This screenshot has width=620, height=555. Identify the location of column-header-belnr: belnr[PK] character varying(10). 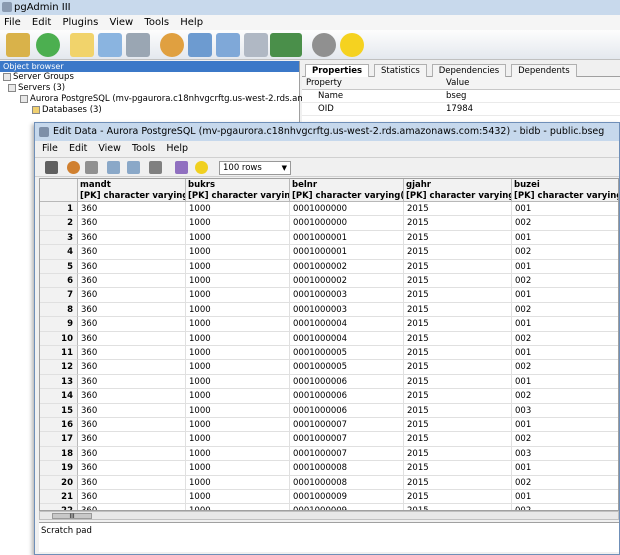
(347, 190).